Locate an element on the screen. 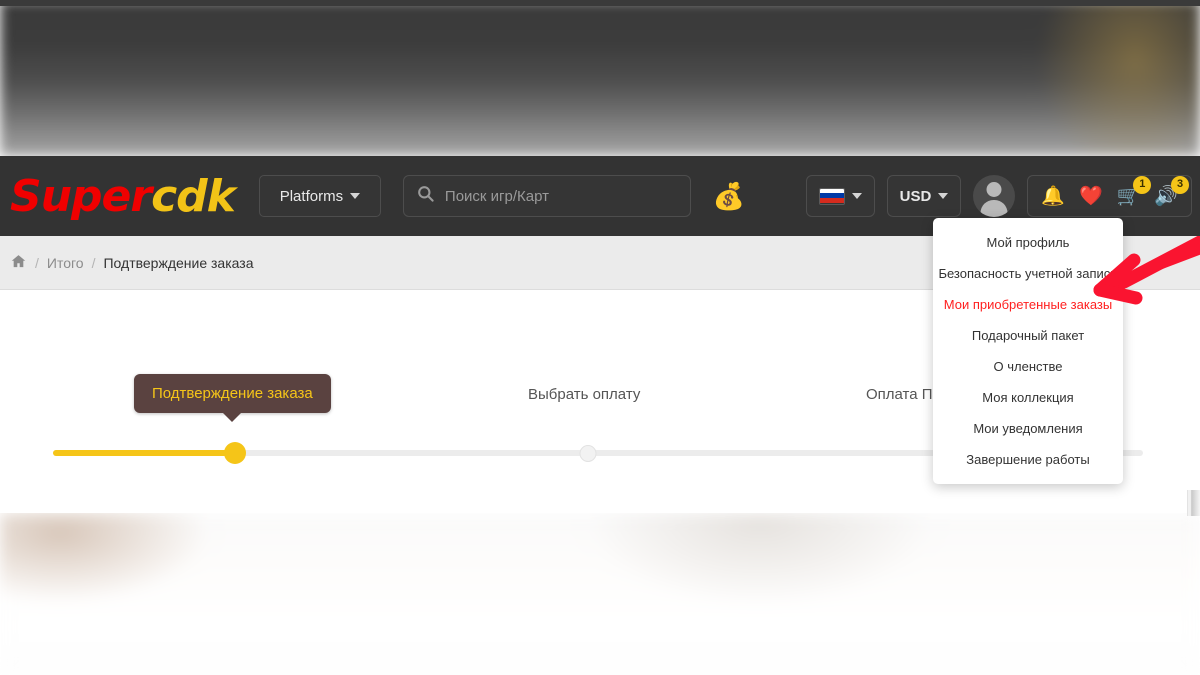  checkout-step-knob-active is located at coordinates (235, 453).